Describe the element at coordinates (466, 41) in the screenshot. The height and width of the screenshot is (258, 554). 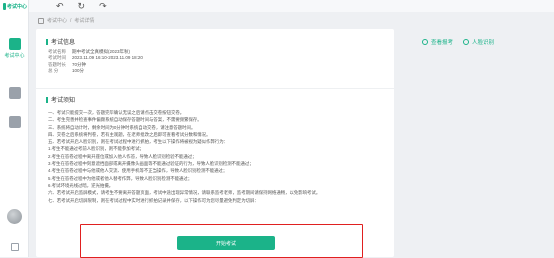
I see `user-icon` at that location.